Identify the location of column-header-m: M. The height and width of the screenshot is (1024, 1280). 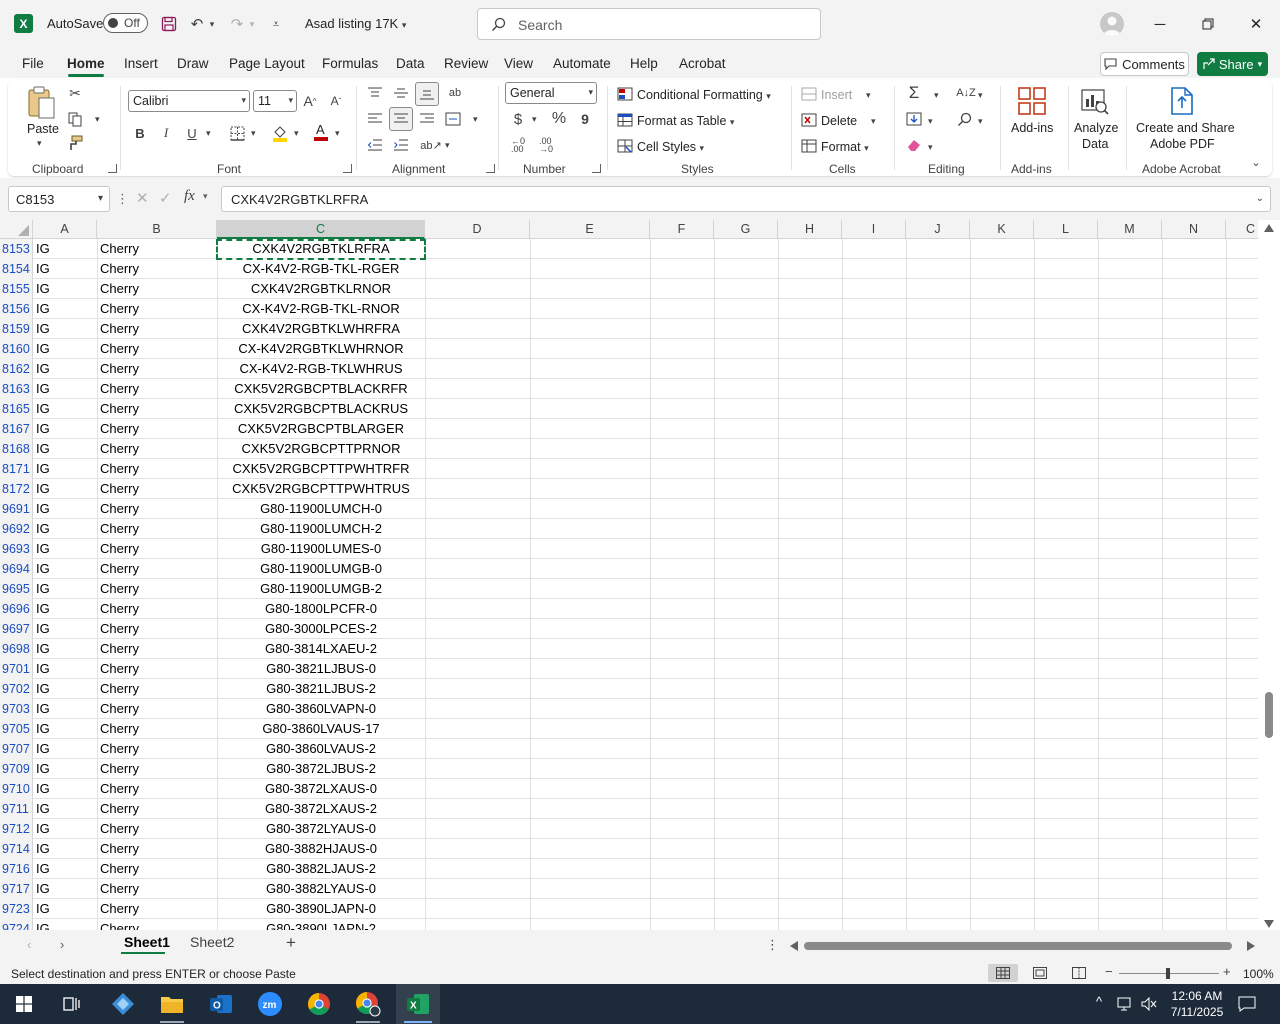
(1130, 229).